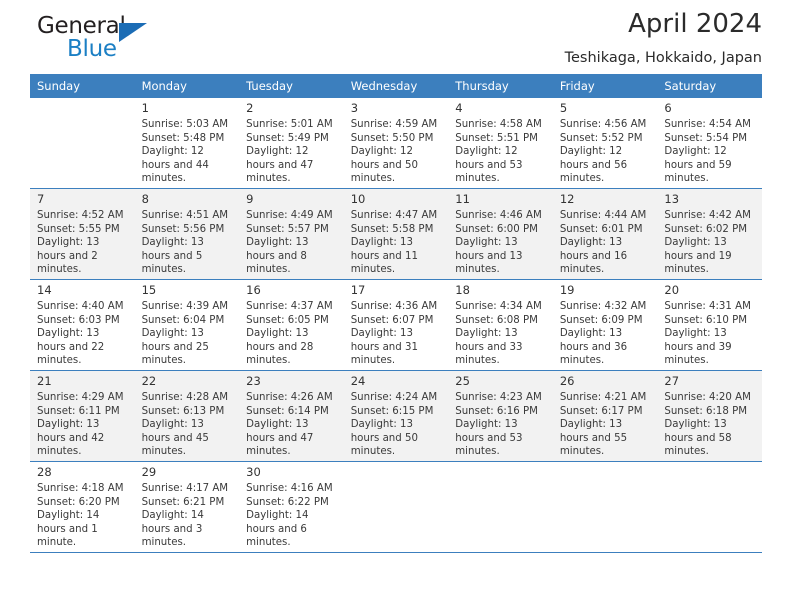 This screenshot has height=612, width=792. I want to click on daylight-text: Daylight: 13 hours and 45 minutes., so click(175, 438).